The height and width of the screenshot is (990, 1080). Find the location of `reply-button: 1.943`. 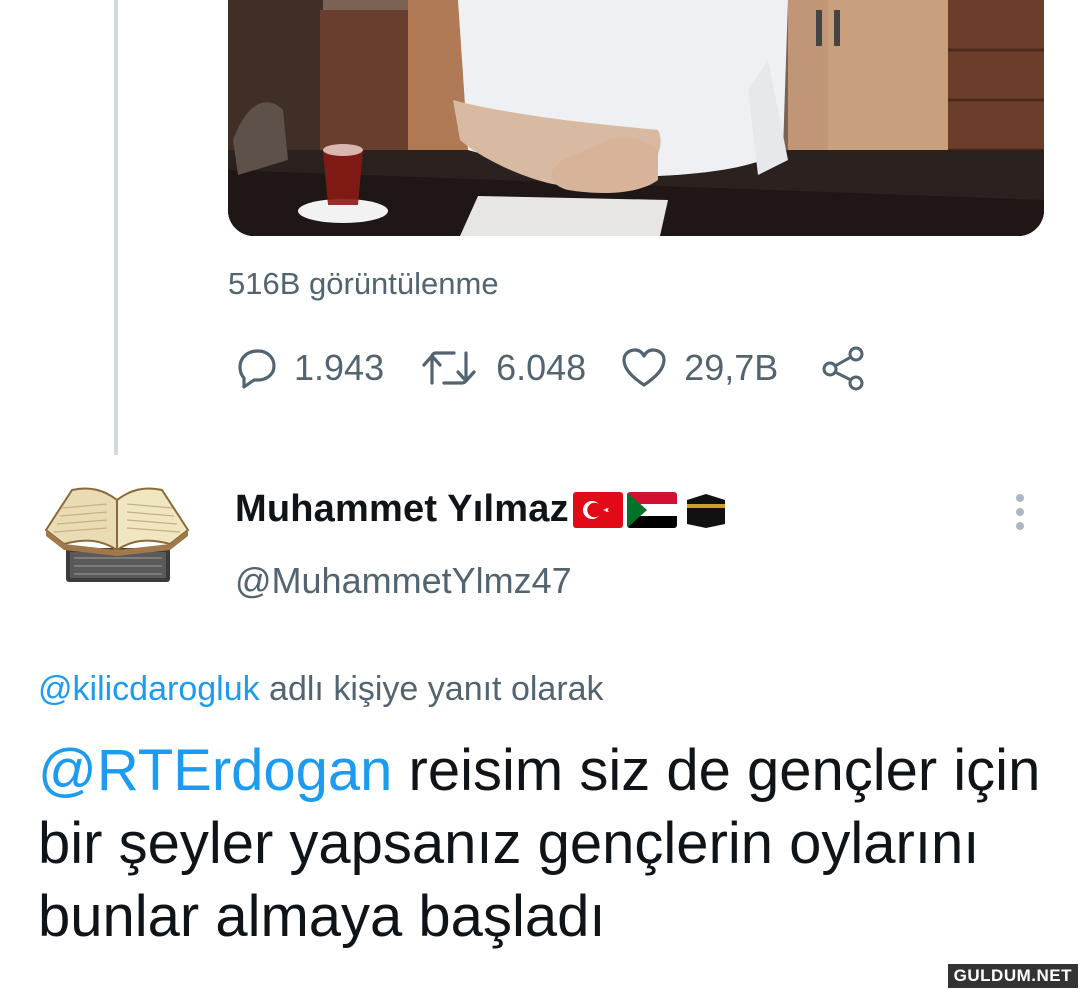

reply-button: 1.943 is located at coordinates (308, 368).